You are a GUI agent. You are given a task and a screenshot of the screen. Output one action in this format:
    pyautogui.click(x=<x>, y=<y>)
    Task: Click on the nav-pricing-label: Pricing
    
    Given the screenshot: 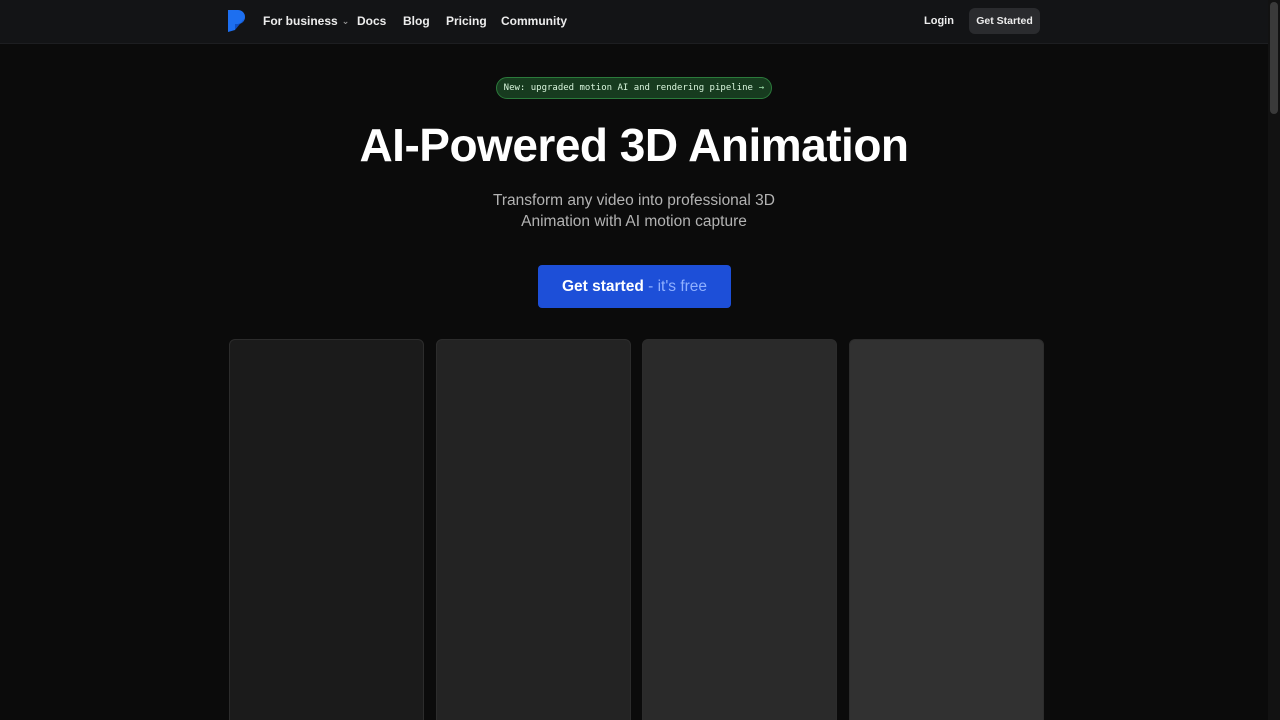 What is the action you would take?
    pyautogui.click(x=466, y=21)
    